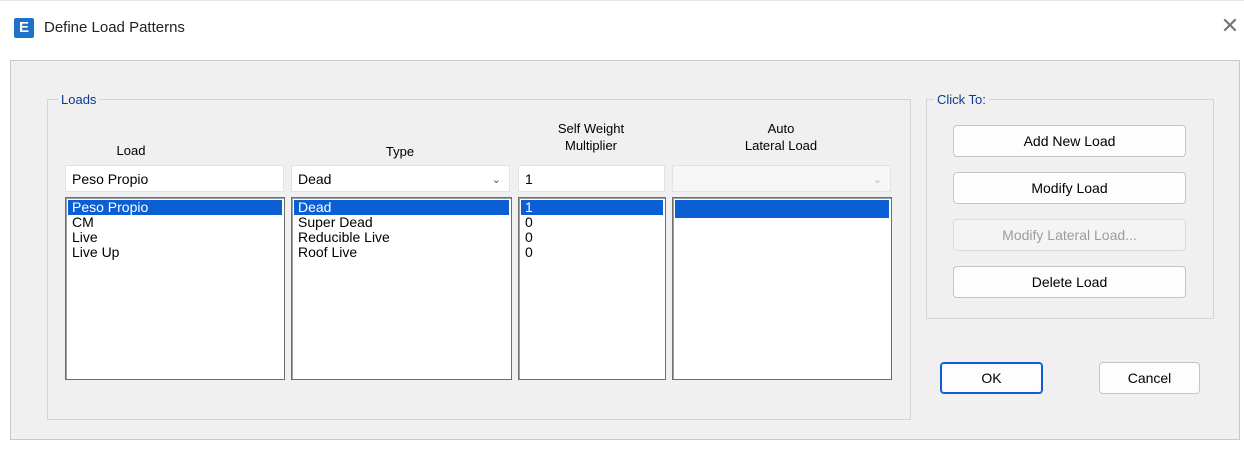 The height and width of the screenshot is (460, 1244). Describe the element at coordinates (174, 178) in the screenshot. I see `load-name-input: Peso Propio` at that location.